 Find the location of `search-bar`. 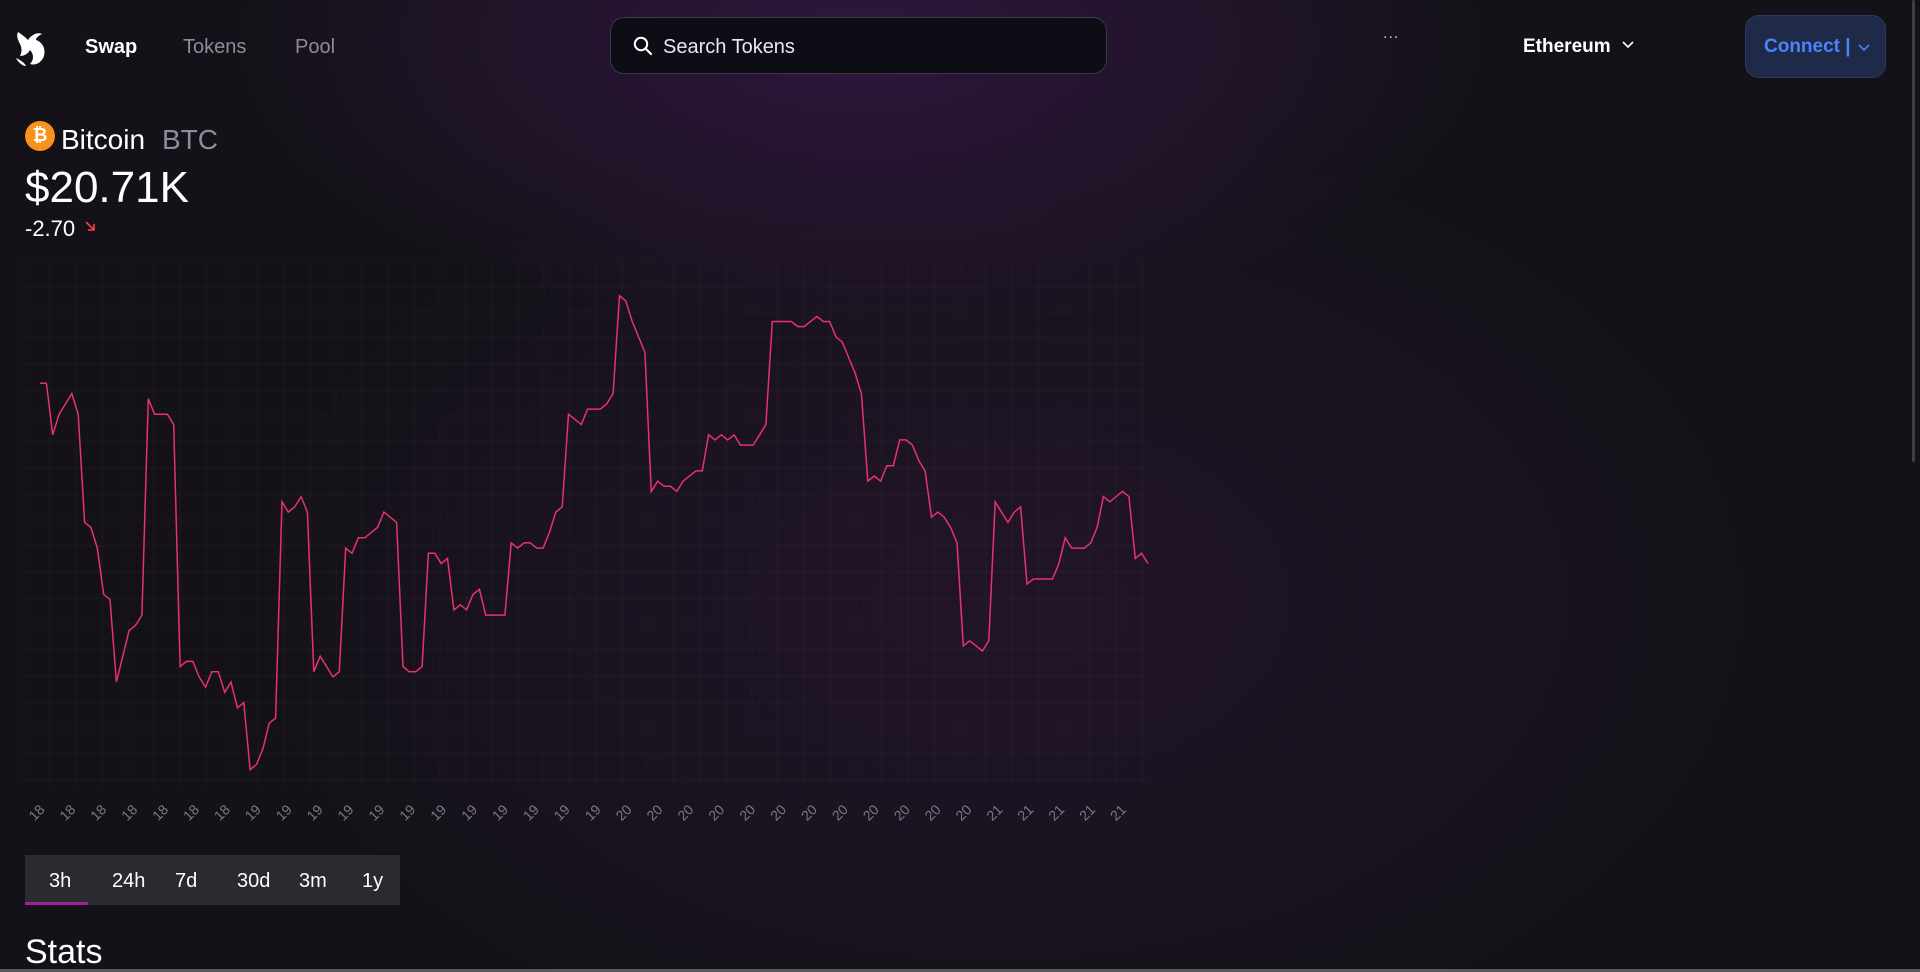

search-bar is located at coordinates (858, 45).